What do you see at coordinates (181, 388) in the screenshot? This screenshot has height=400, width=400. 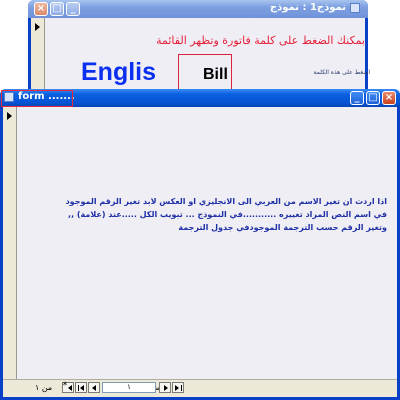 I see `first-bar-icon` at bounding box center [181, 388].